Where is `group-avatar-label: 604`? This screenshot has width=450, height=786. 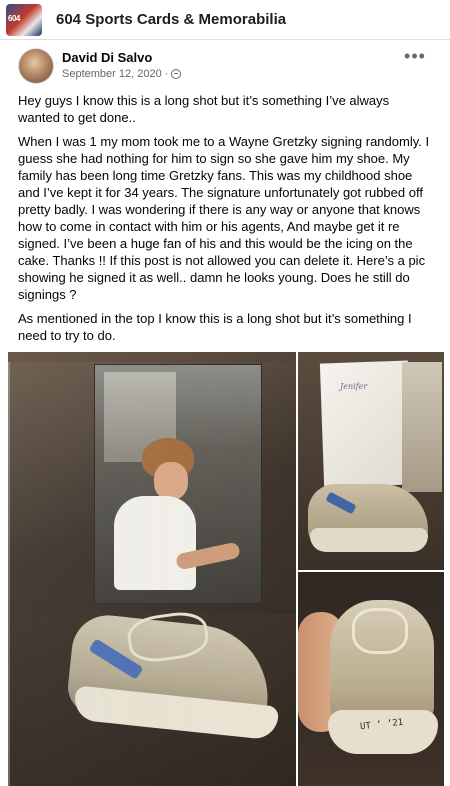
group-avatar-label: 604 is located at coordinates (14, 18).